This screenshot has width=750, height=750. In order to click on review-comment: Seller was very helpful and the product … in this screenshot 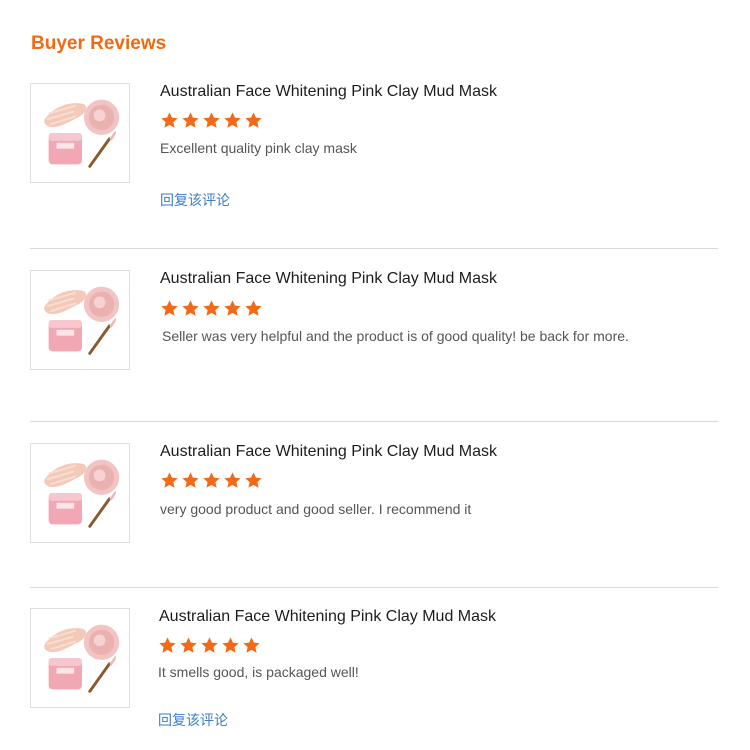, I will do `click(395, 336)`.